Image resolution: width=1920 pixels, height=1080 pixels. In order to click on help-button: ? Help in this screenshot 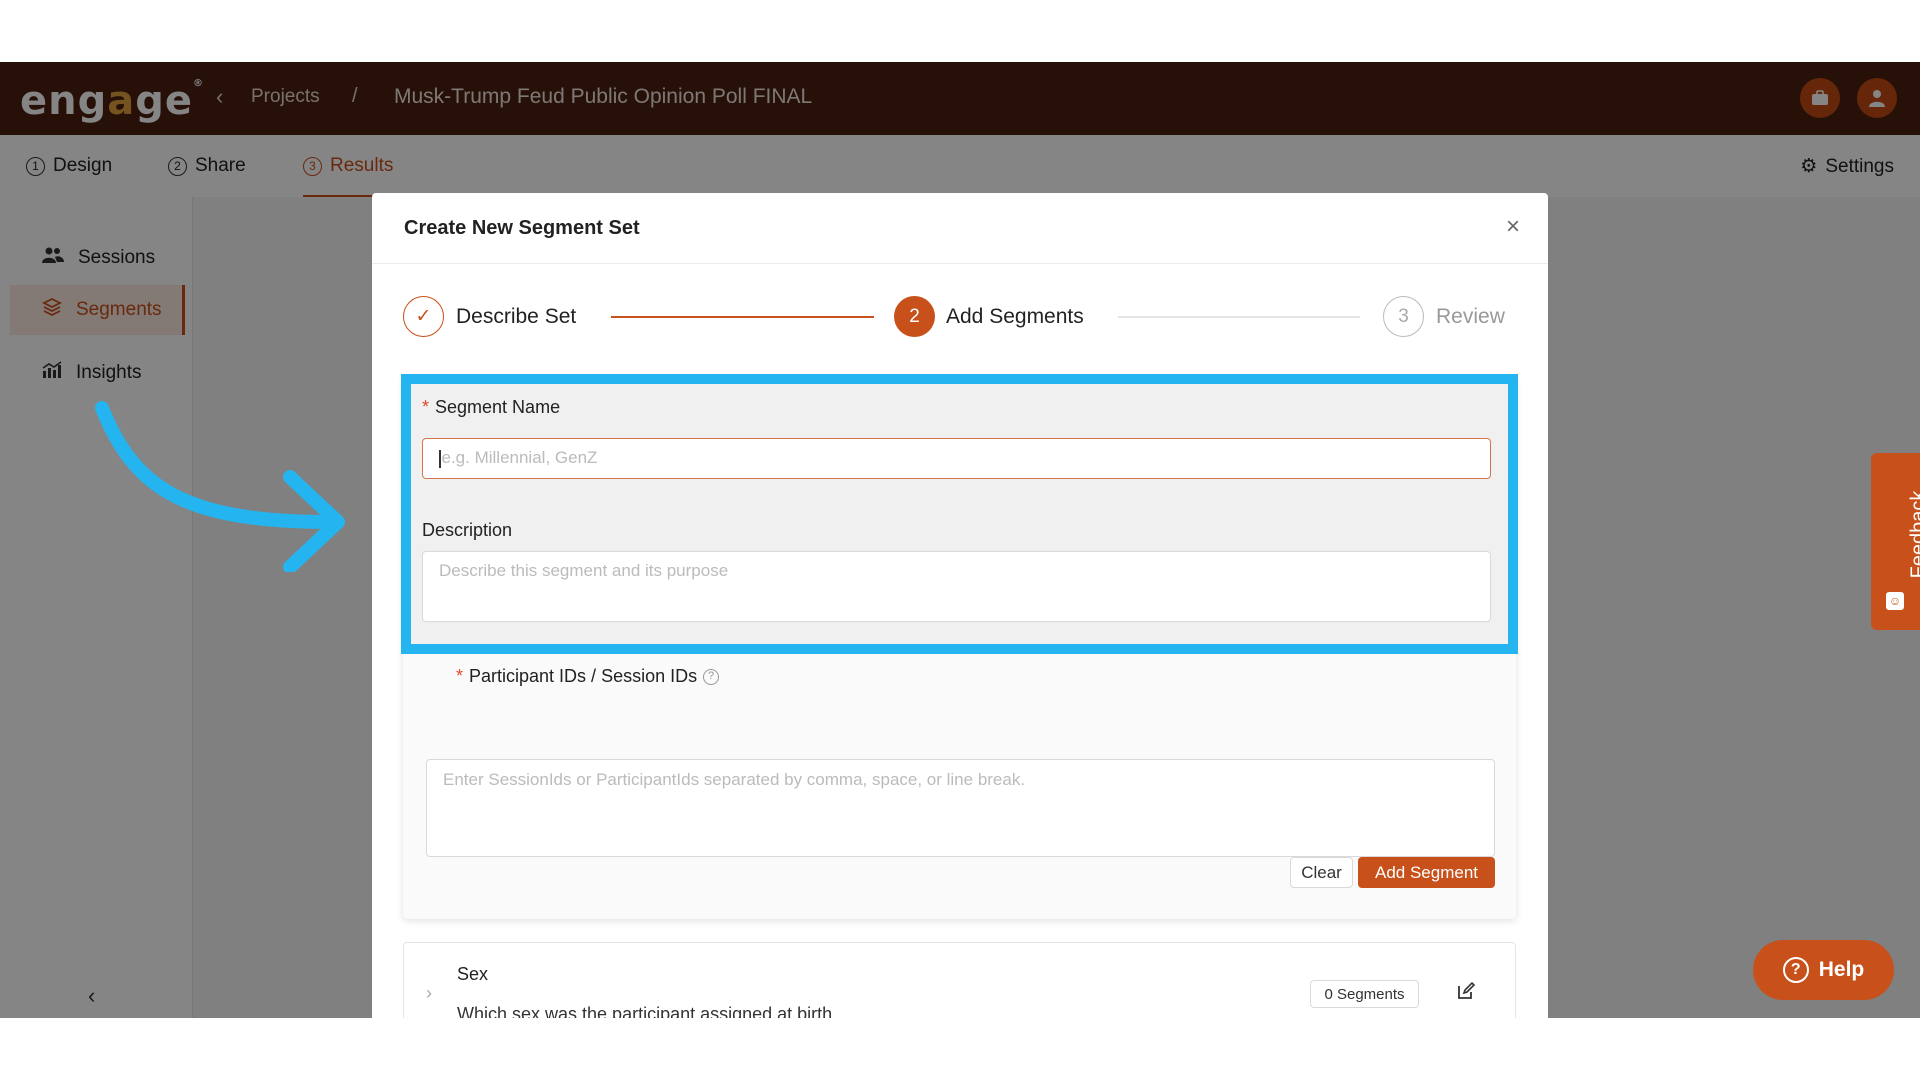, I will do `click(1823, 970)`.